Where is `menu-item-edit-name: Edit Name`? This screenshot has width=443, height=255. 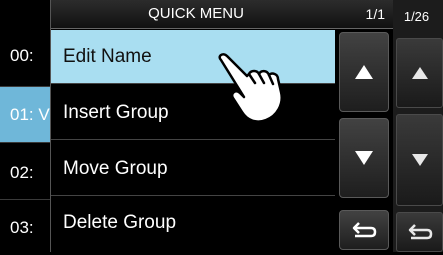 menu-item-edit-name: Edit Name is located at coordinates (193, 57).